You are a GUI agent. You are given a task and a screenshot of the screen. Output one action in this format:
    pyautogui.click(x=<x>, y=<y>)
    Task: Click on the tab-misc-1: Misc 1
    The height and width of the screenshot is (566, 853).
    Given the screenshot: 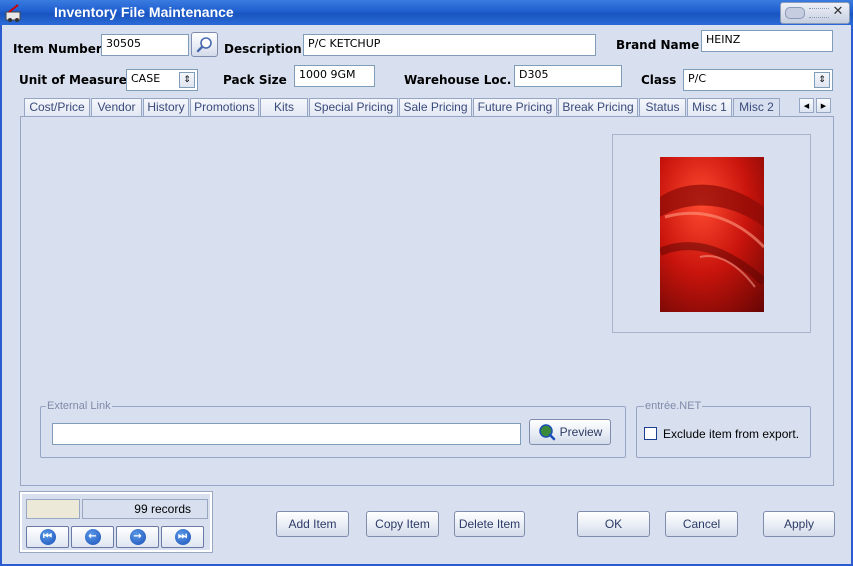 What is the action you would take?
    pyautogui.click(x=709, y=107)
    